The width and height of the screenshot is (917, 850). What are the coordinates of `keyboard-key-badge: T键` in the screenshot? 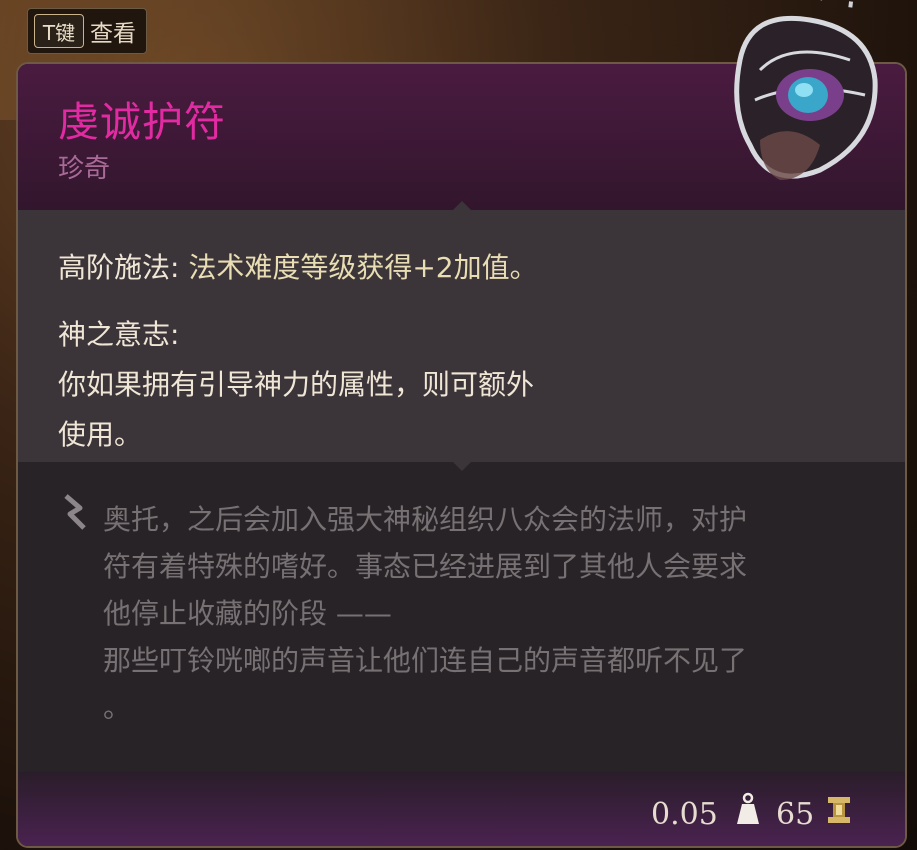 It's located at (59, 31).